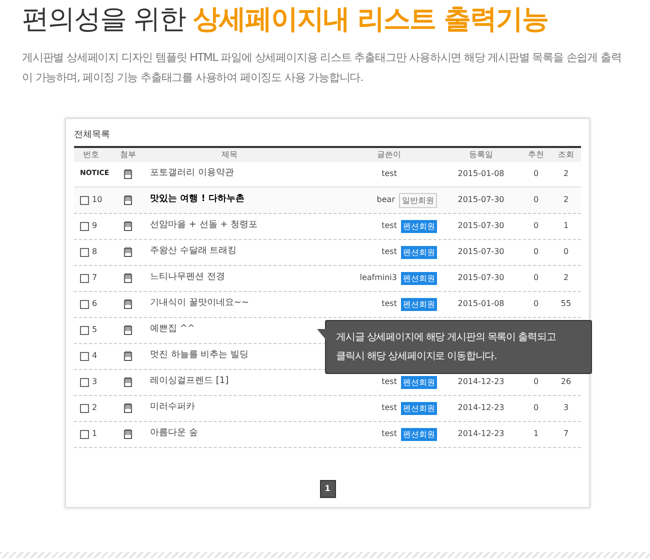 This screenshot has width=650, height=560. Describe the element at coordinates (566, 225) in the screenshot. I see `view-count: 1` at that location.